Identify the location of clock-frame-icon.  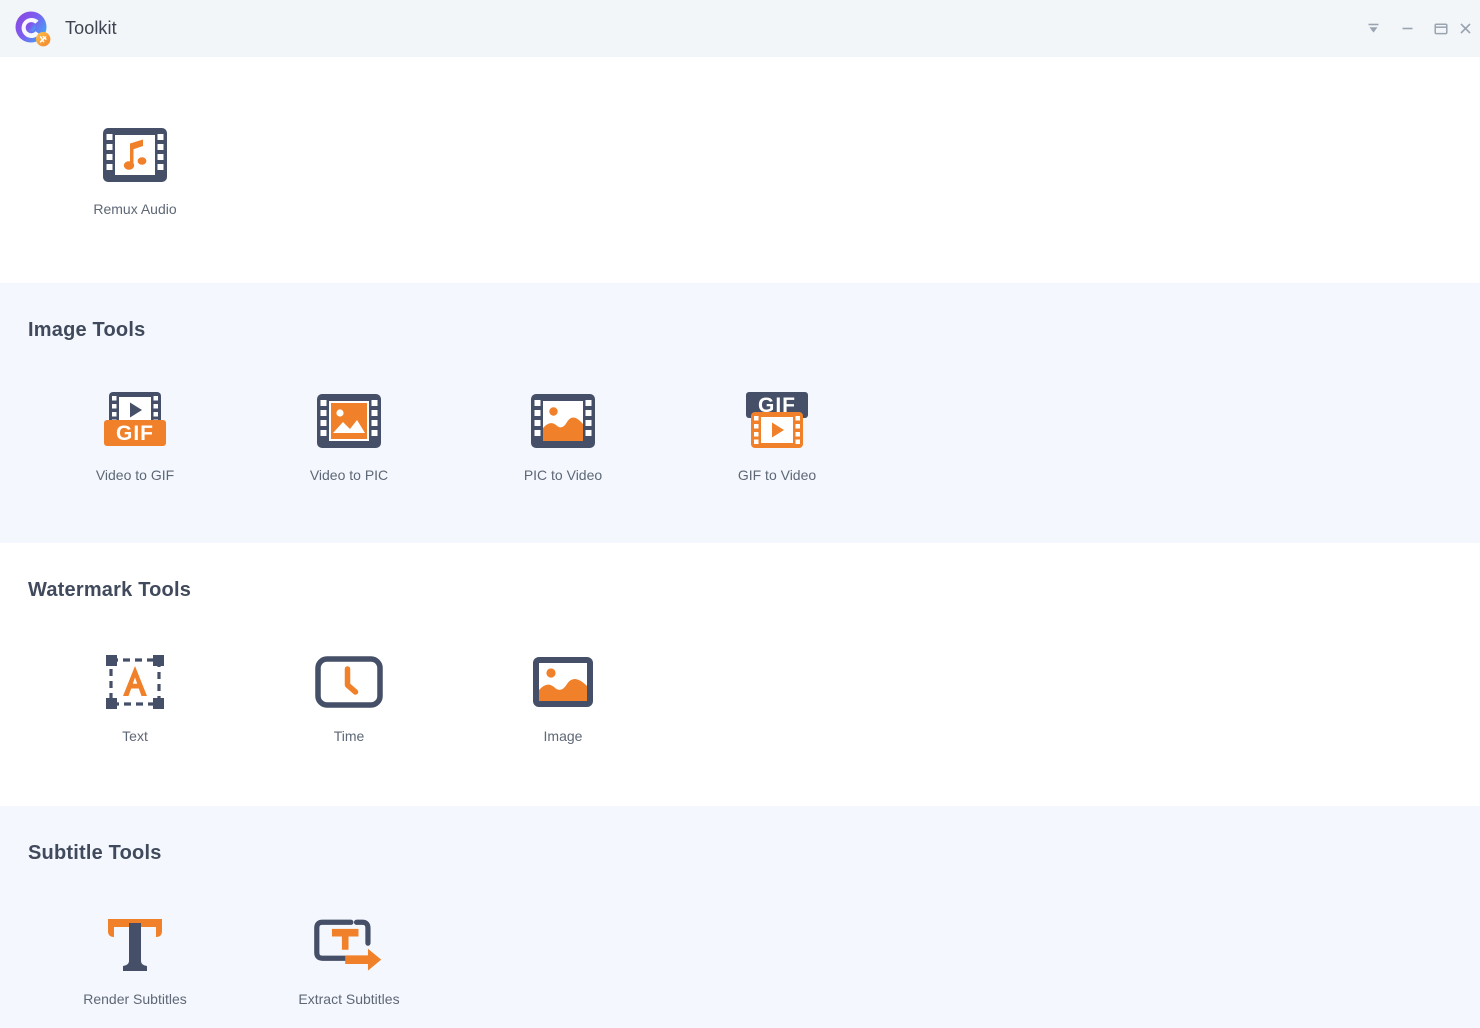
(349, 682).